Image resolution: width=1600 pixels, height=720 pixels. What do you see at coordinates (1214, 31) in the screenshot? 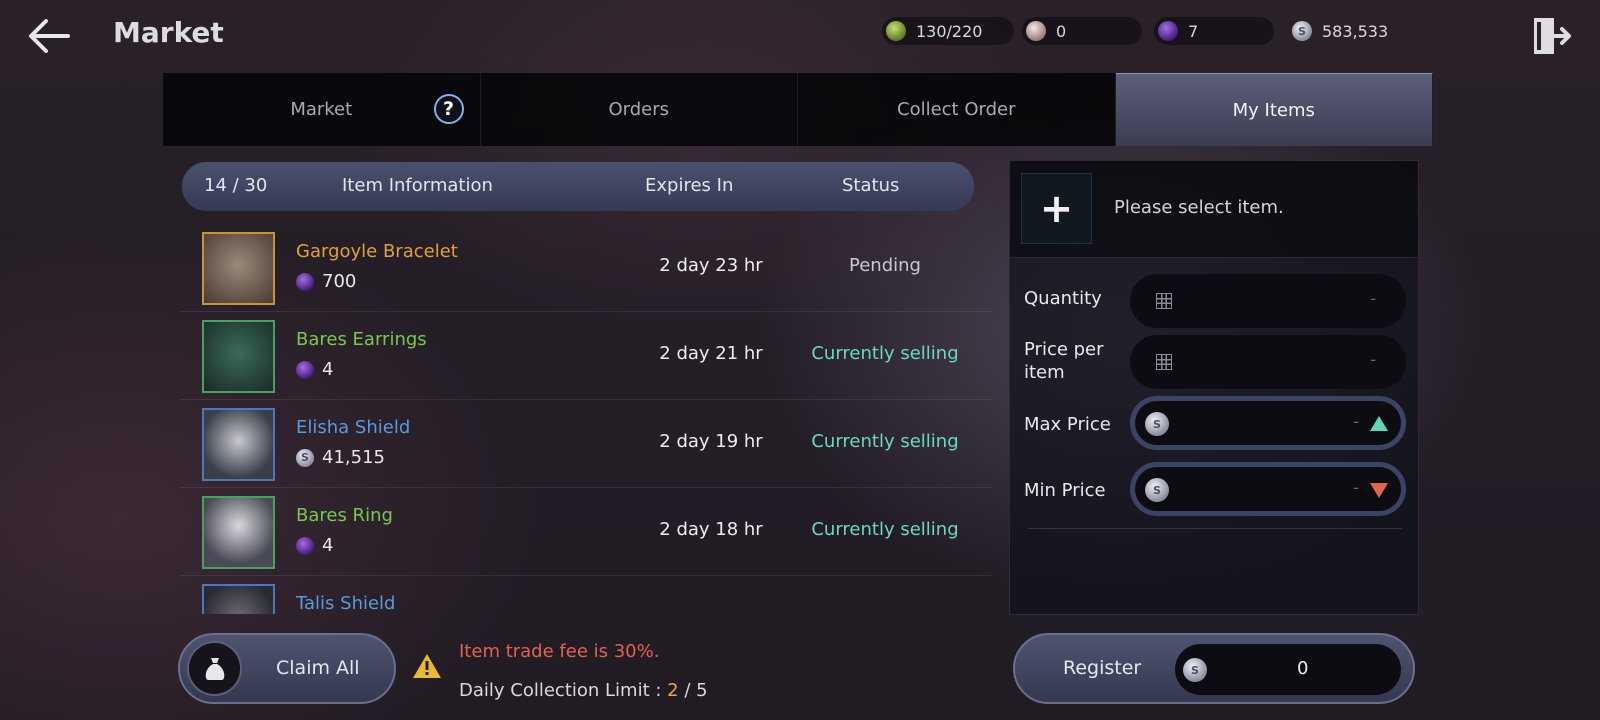
I see `currency-purple-gem: 7` at bounding box center [1214, 31].